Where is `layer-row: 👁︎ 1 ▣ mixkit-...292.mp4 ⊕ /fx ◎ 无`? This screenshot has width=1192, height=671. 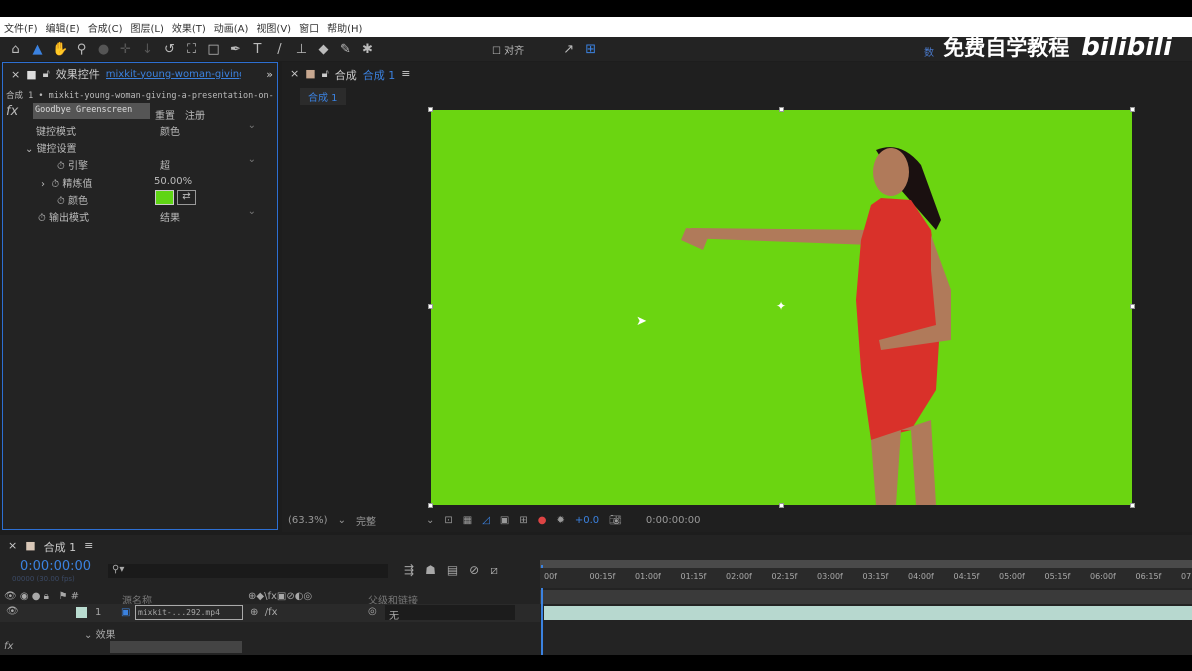
layer-row: 👁︎ 1 ▣ mixkit-...292.mp4 ⊕ /fx ◎ 无 is located at coordinates (270, 613).